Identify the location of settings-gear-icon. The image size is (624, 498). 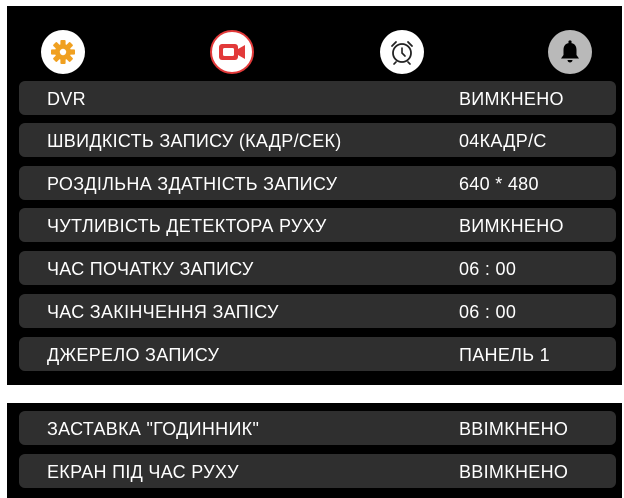
(63, 52).